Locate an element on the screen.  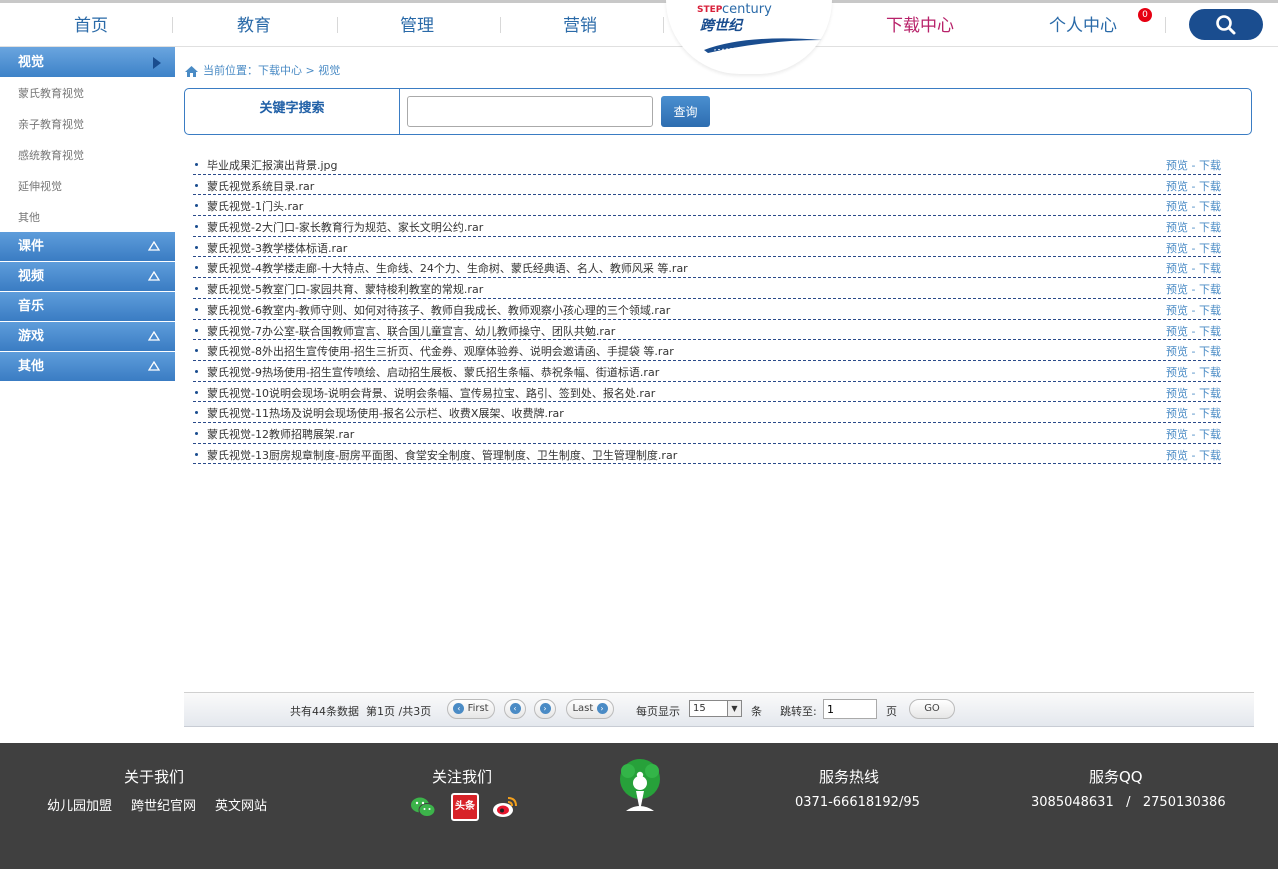
jump-label: 跳转至: is located at coordinates (798, 711).